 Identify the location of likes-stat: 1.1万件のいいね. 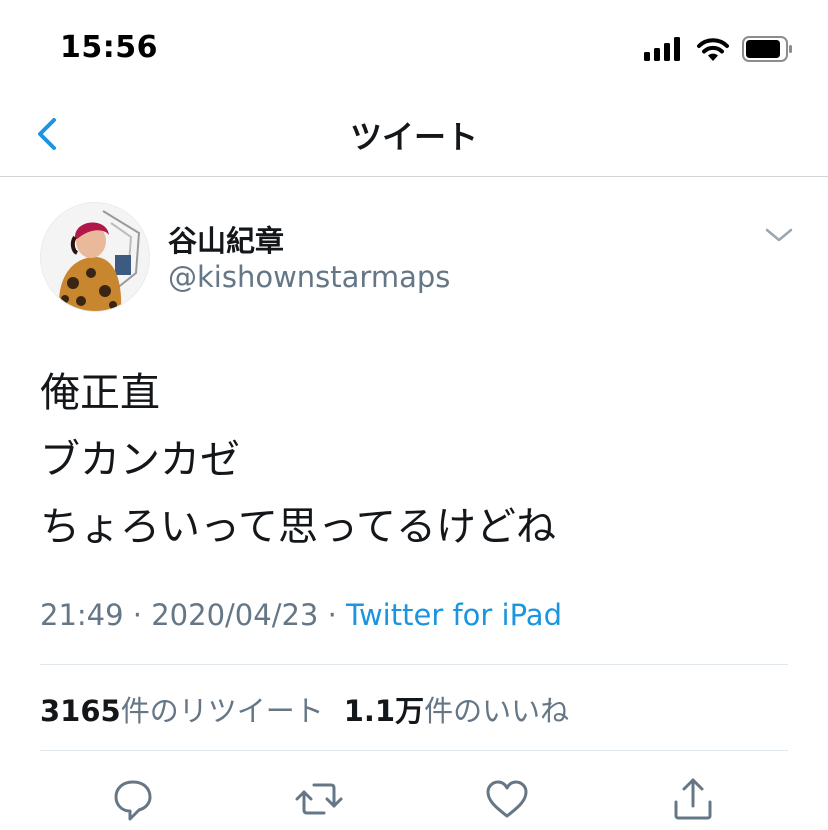
(456, 711).